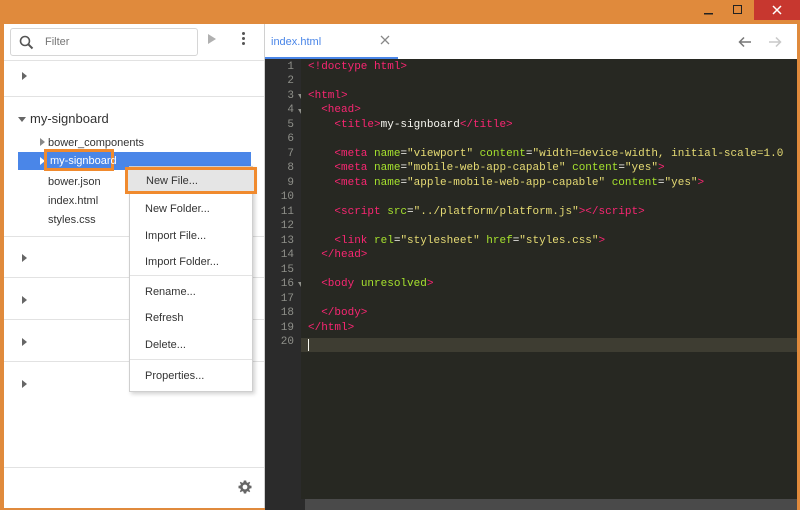 This screenshot has width=800, height=510. I want to click on text-caret, so click(308, 345).